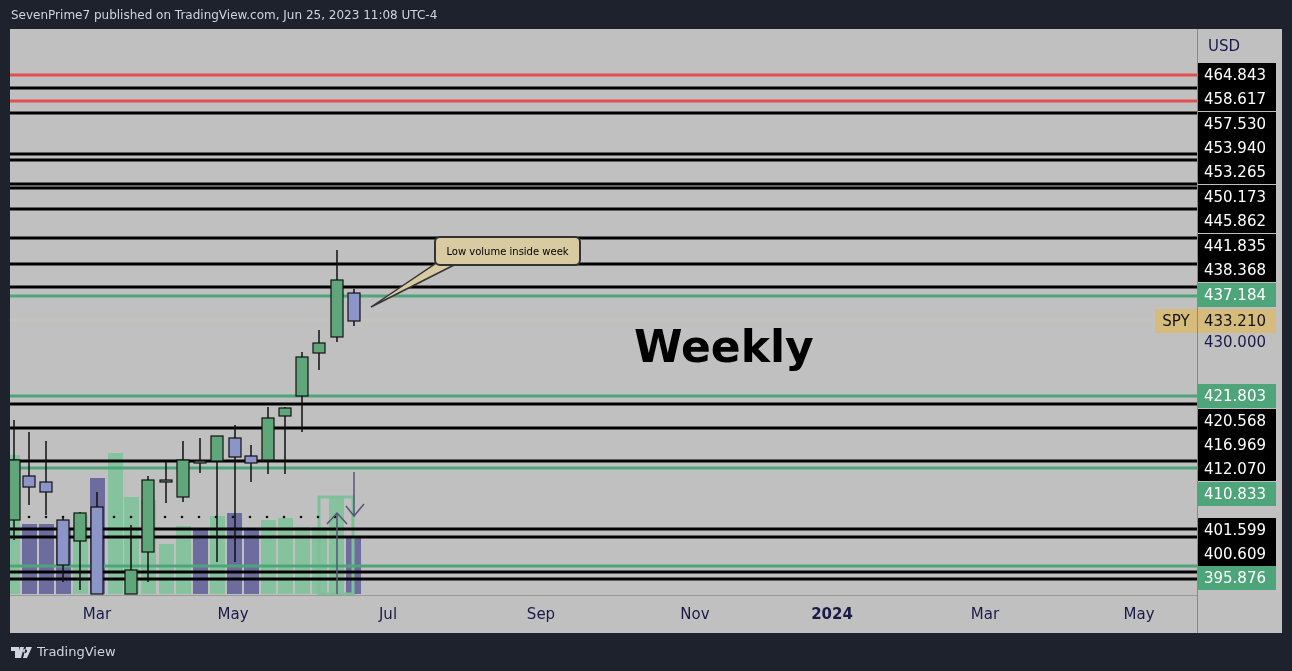 Image resolution: width=1292 pixels, height=671 pixels. I want to click on price-label: 445.862, so click(1237, 221).